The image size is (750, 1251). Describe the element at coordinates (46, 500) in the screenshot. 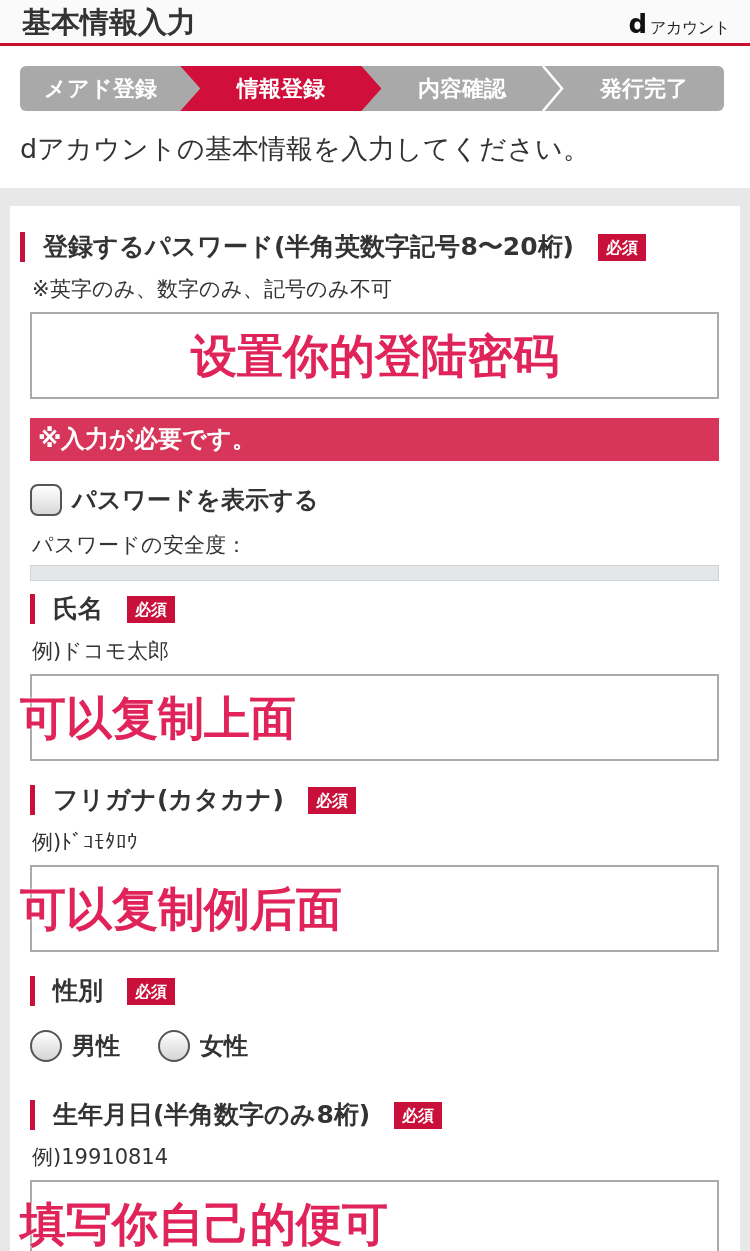

I see `checkbox` at that location.